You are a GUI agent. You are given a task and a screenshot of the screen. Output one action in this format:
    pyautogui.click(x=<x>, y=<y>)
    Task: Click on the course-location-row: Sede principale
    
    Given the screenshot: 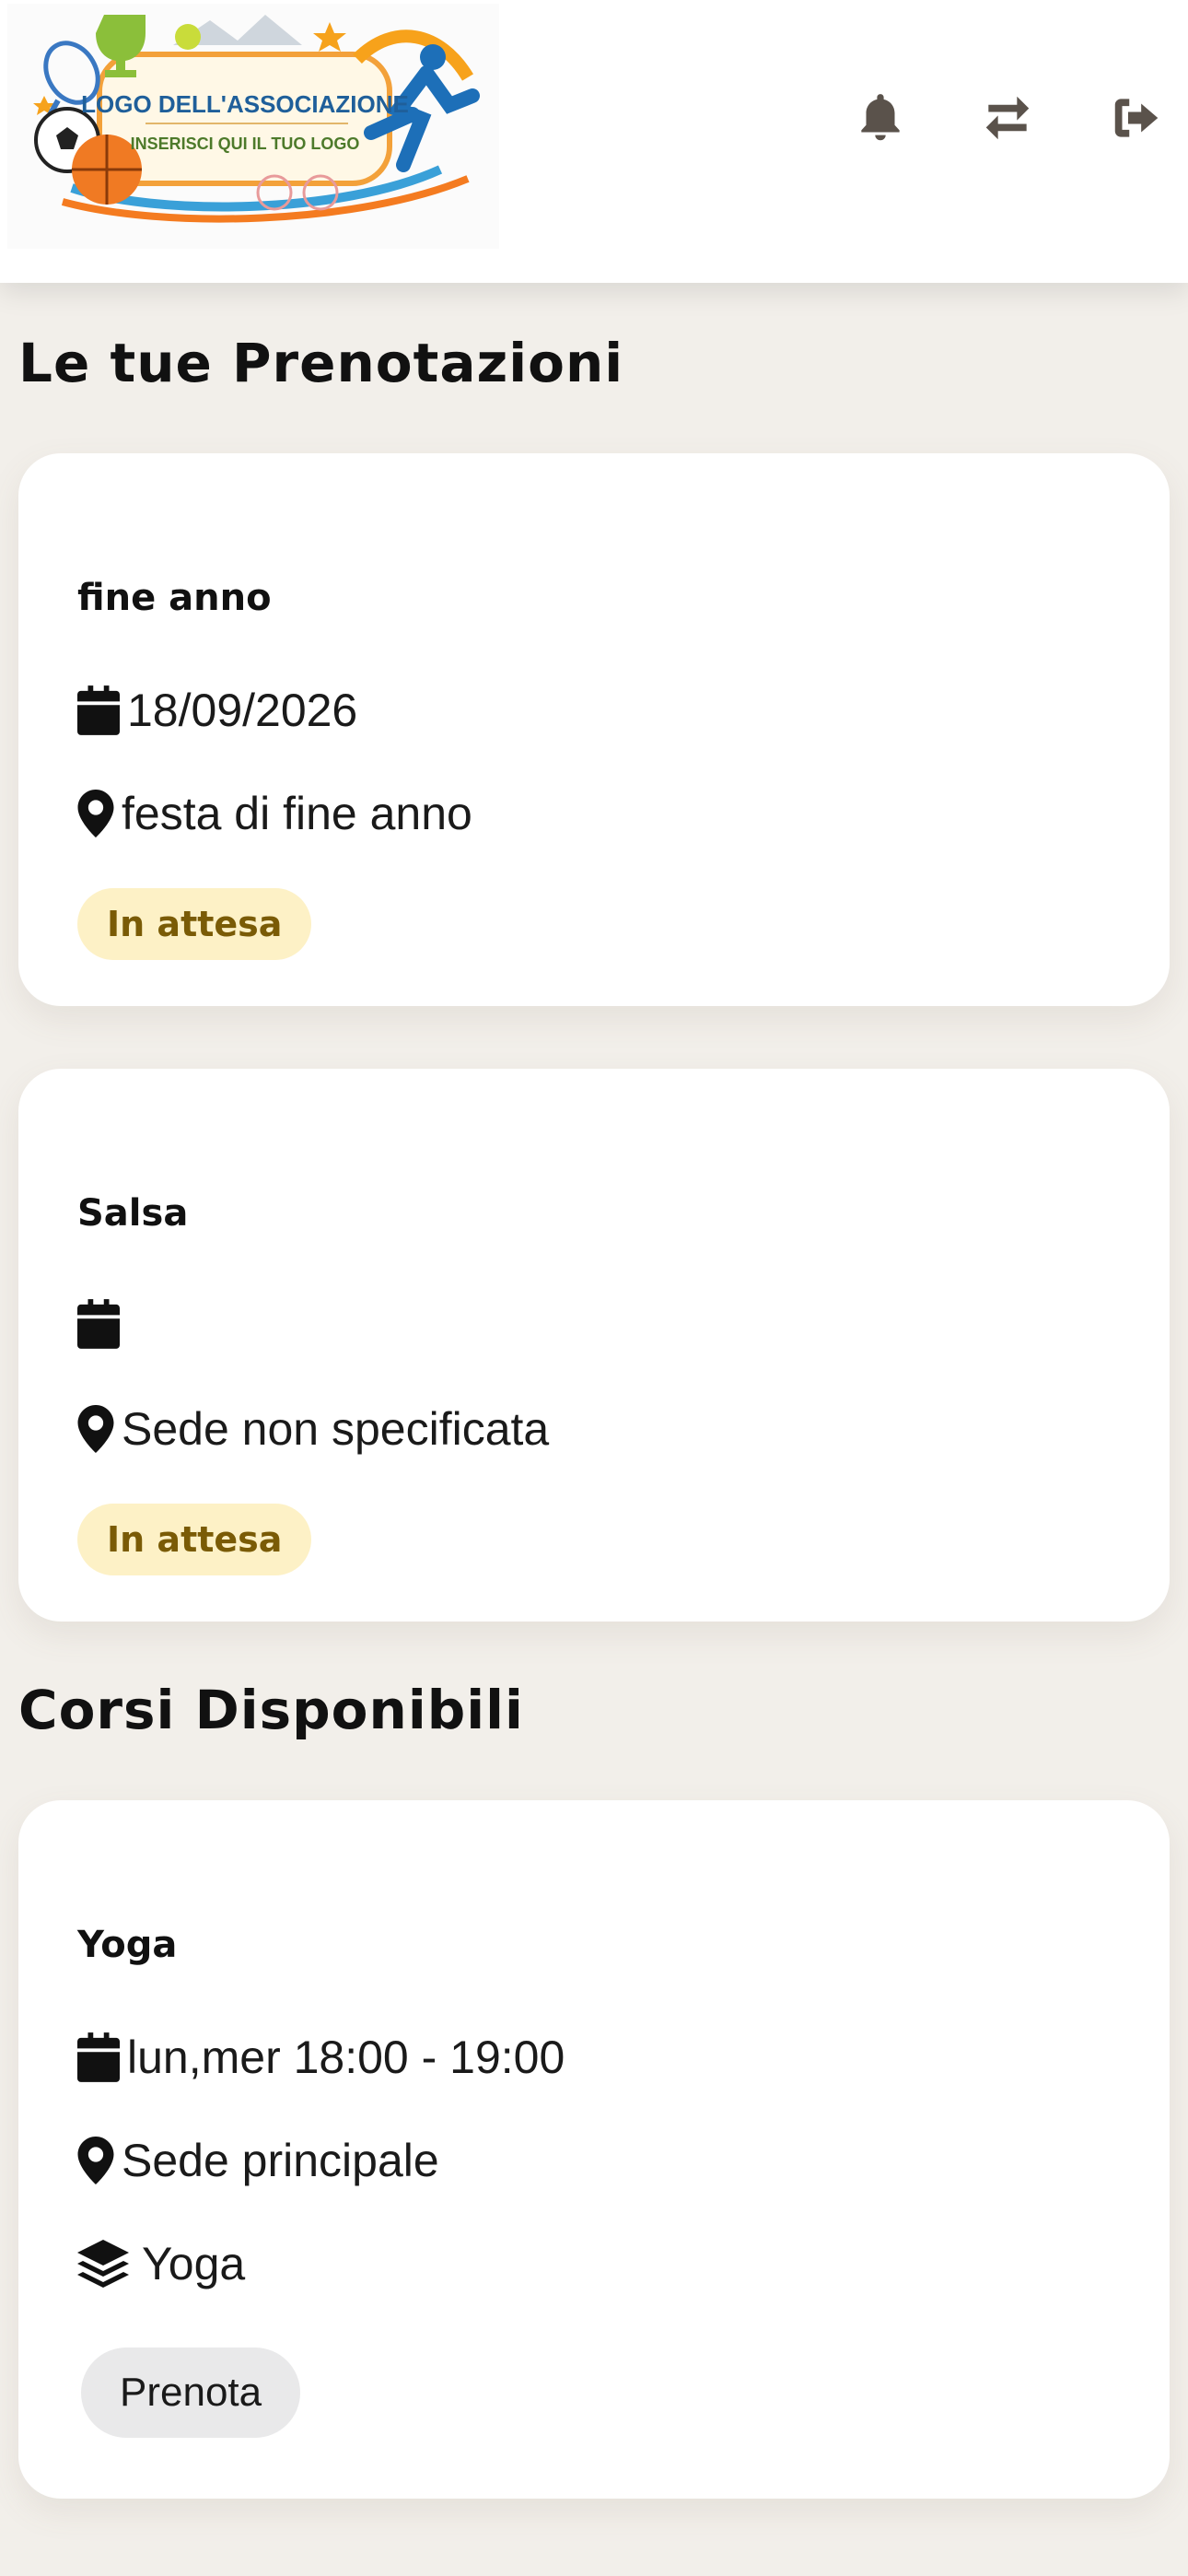 What is the action you would take?
    pyautogui.click(x=258, y=2160)
    